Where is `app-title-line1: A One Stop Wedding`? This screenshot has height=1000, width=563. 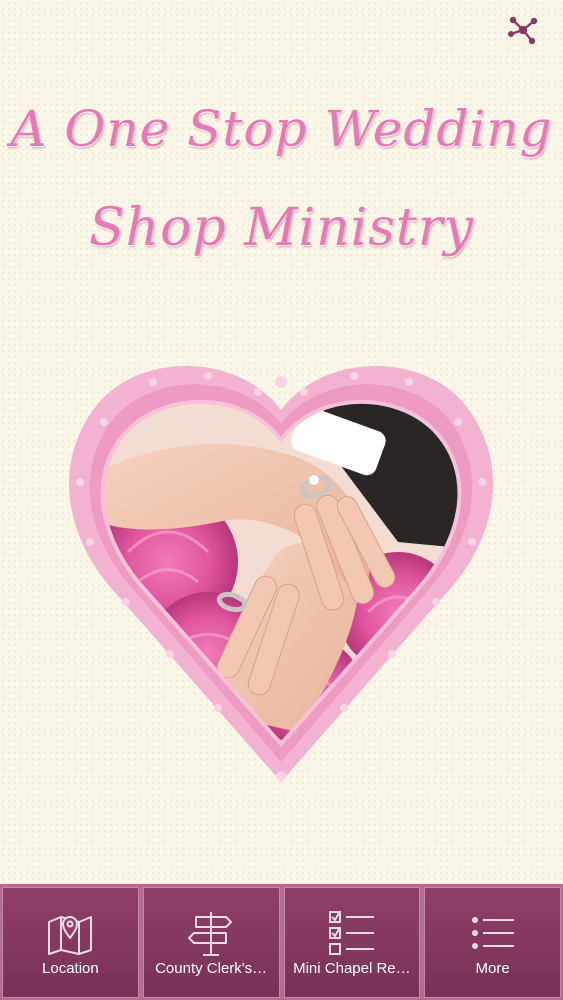 app-title-line1: A One Stop Wedding is located at coordinates (281, 129).